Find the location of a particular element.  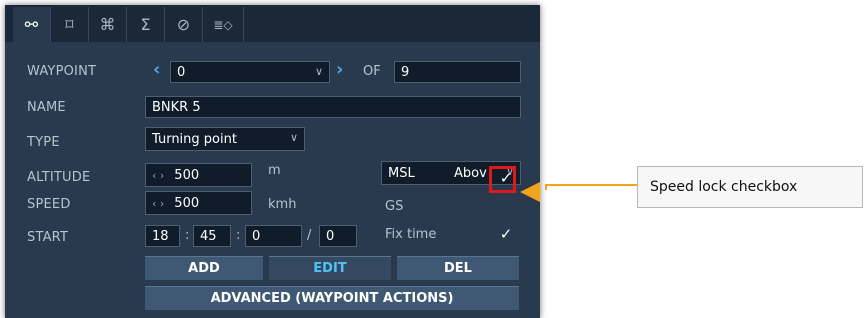

of-label: OF is located at coordinates (372, 71).